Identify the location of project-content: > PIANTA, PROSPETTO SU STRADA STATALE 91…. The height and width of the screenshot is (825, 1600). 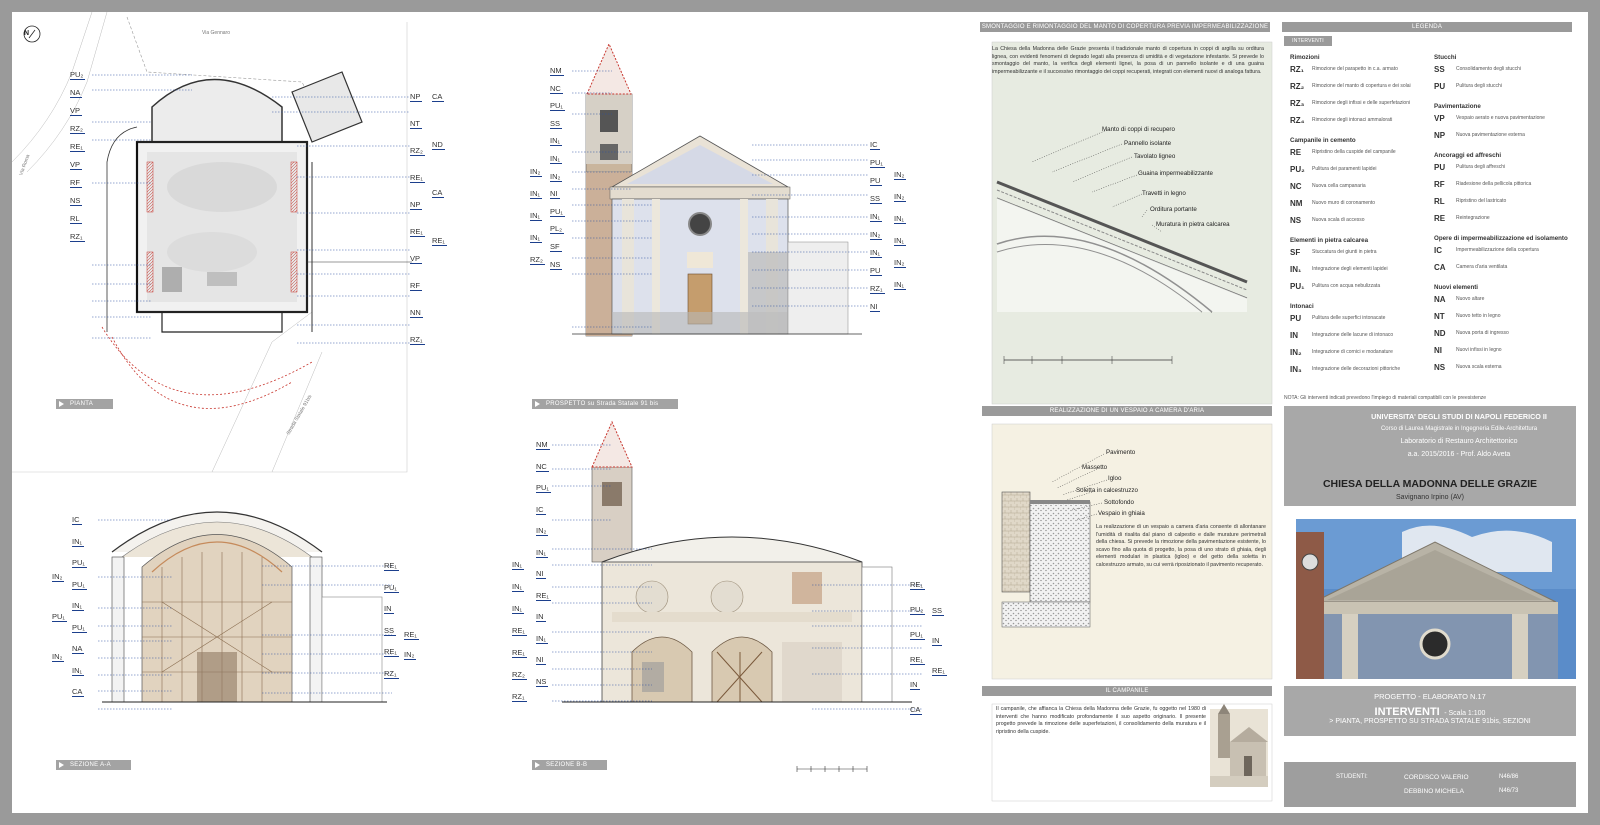
(1430, 721).